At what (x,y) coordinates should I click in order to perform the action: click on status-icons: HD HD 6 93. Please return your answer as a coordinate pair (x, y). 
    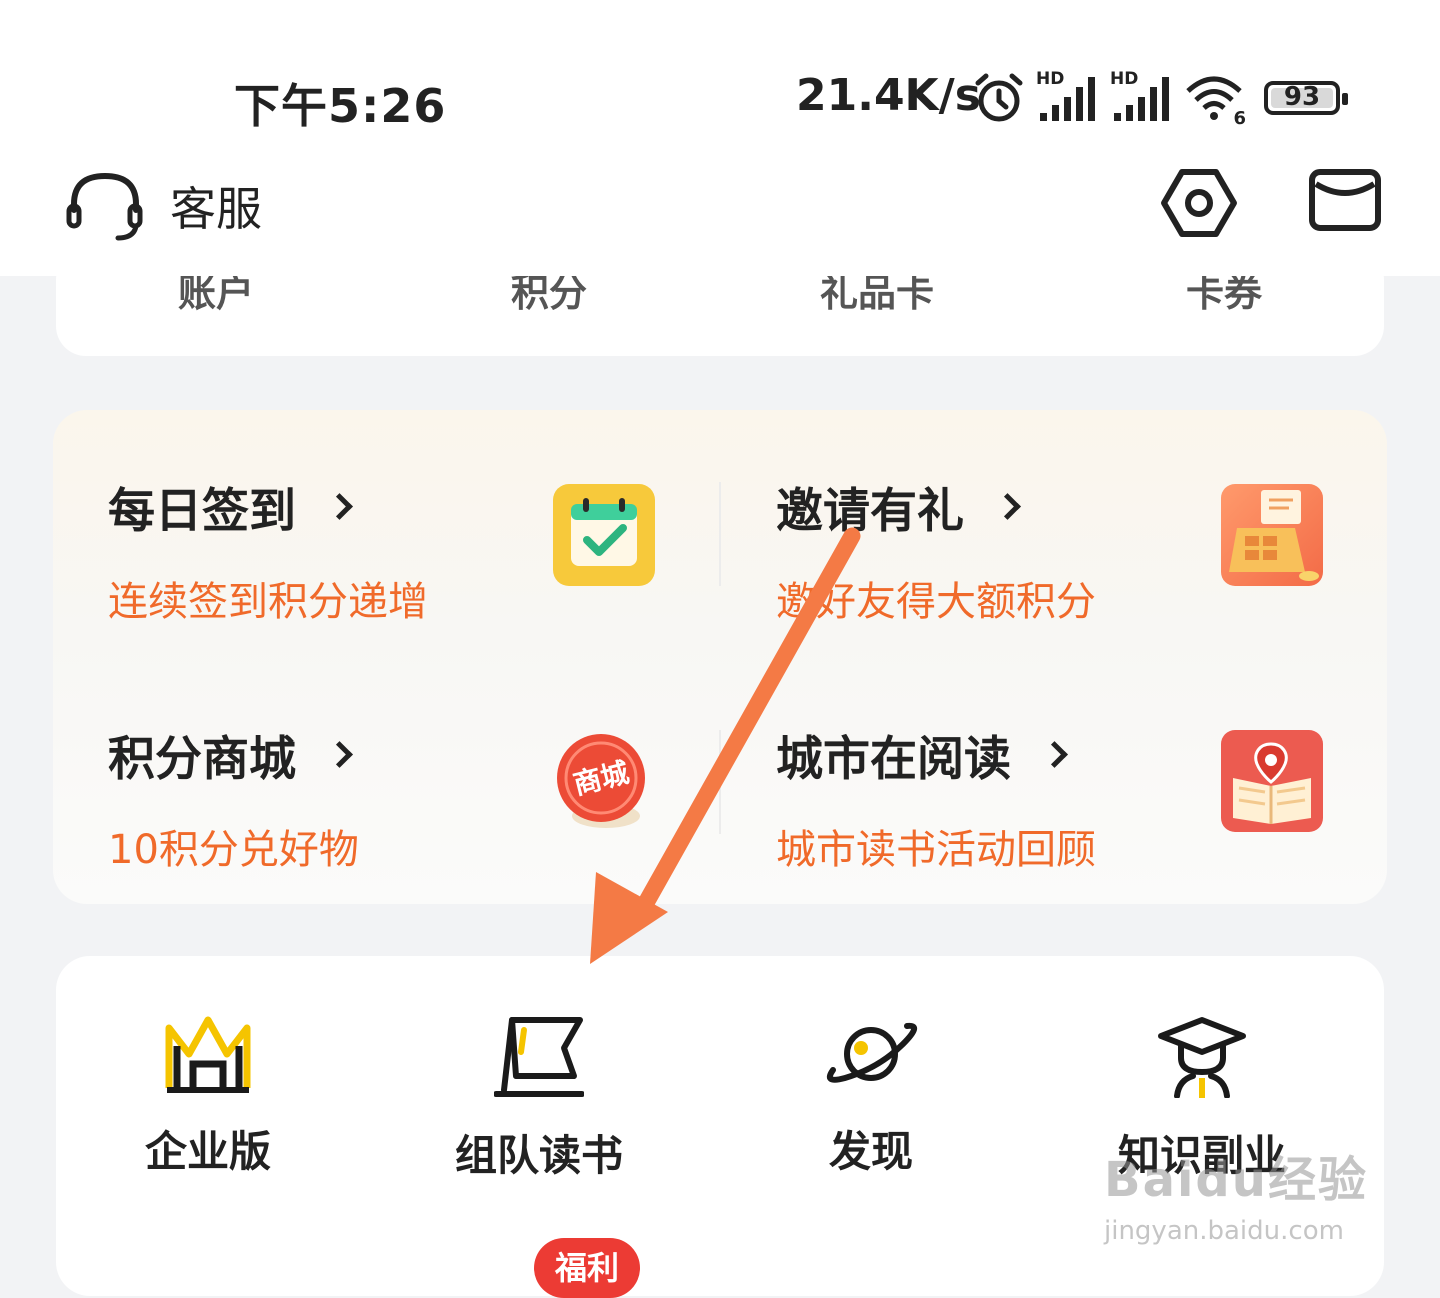
    Looking at the image, I should click on (1160, 99).